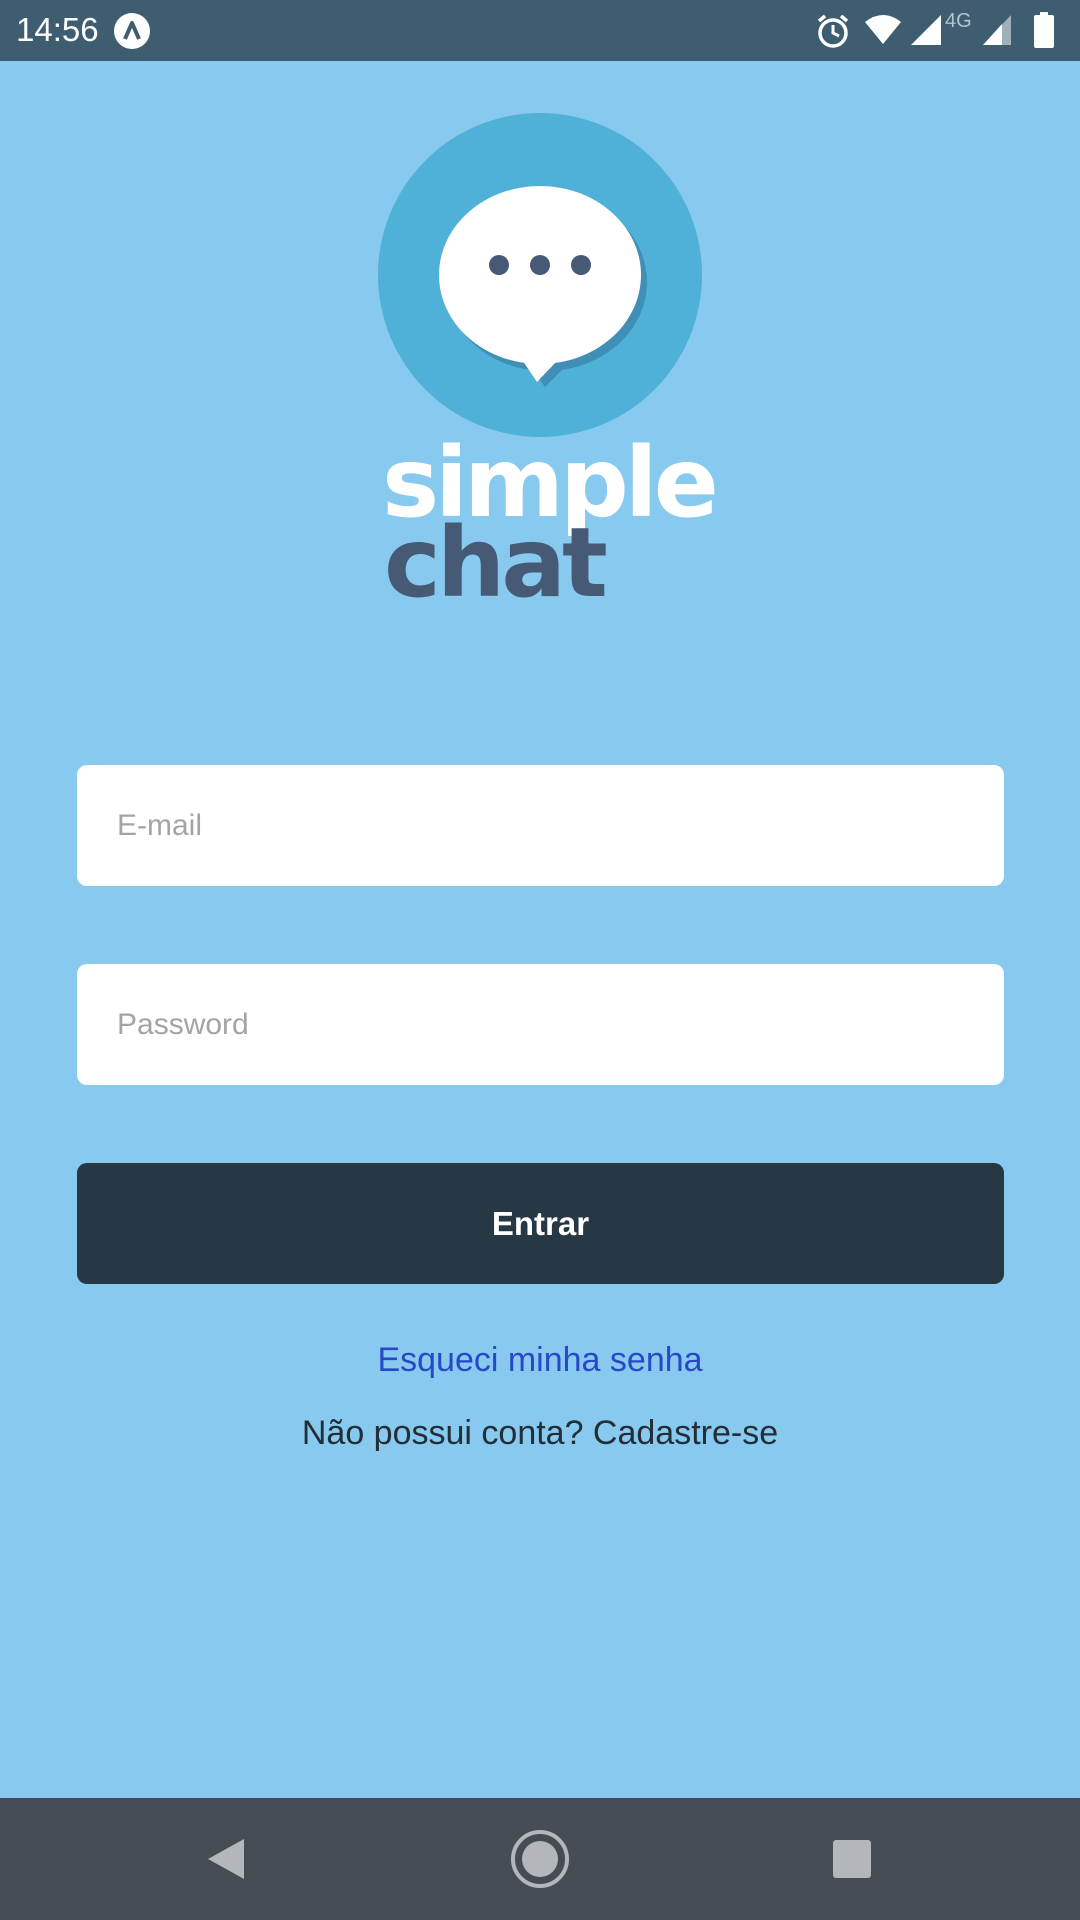 The width and height of the screenshot is (1080, 1920). What do you see at coordinates (1044, 30) in the screenshot?
I see `battery-icon` at bounding box center [1044, 30].